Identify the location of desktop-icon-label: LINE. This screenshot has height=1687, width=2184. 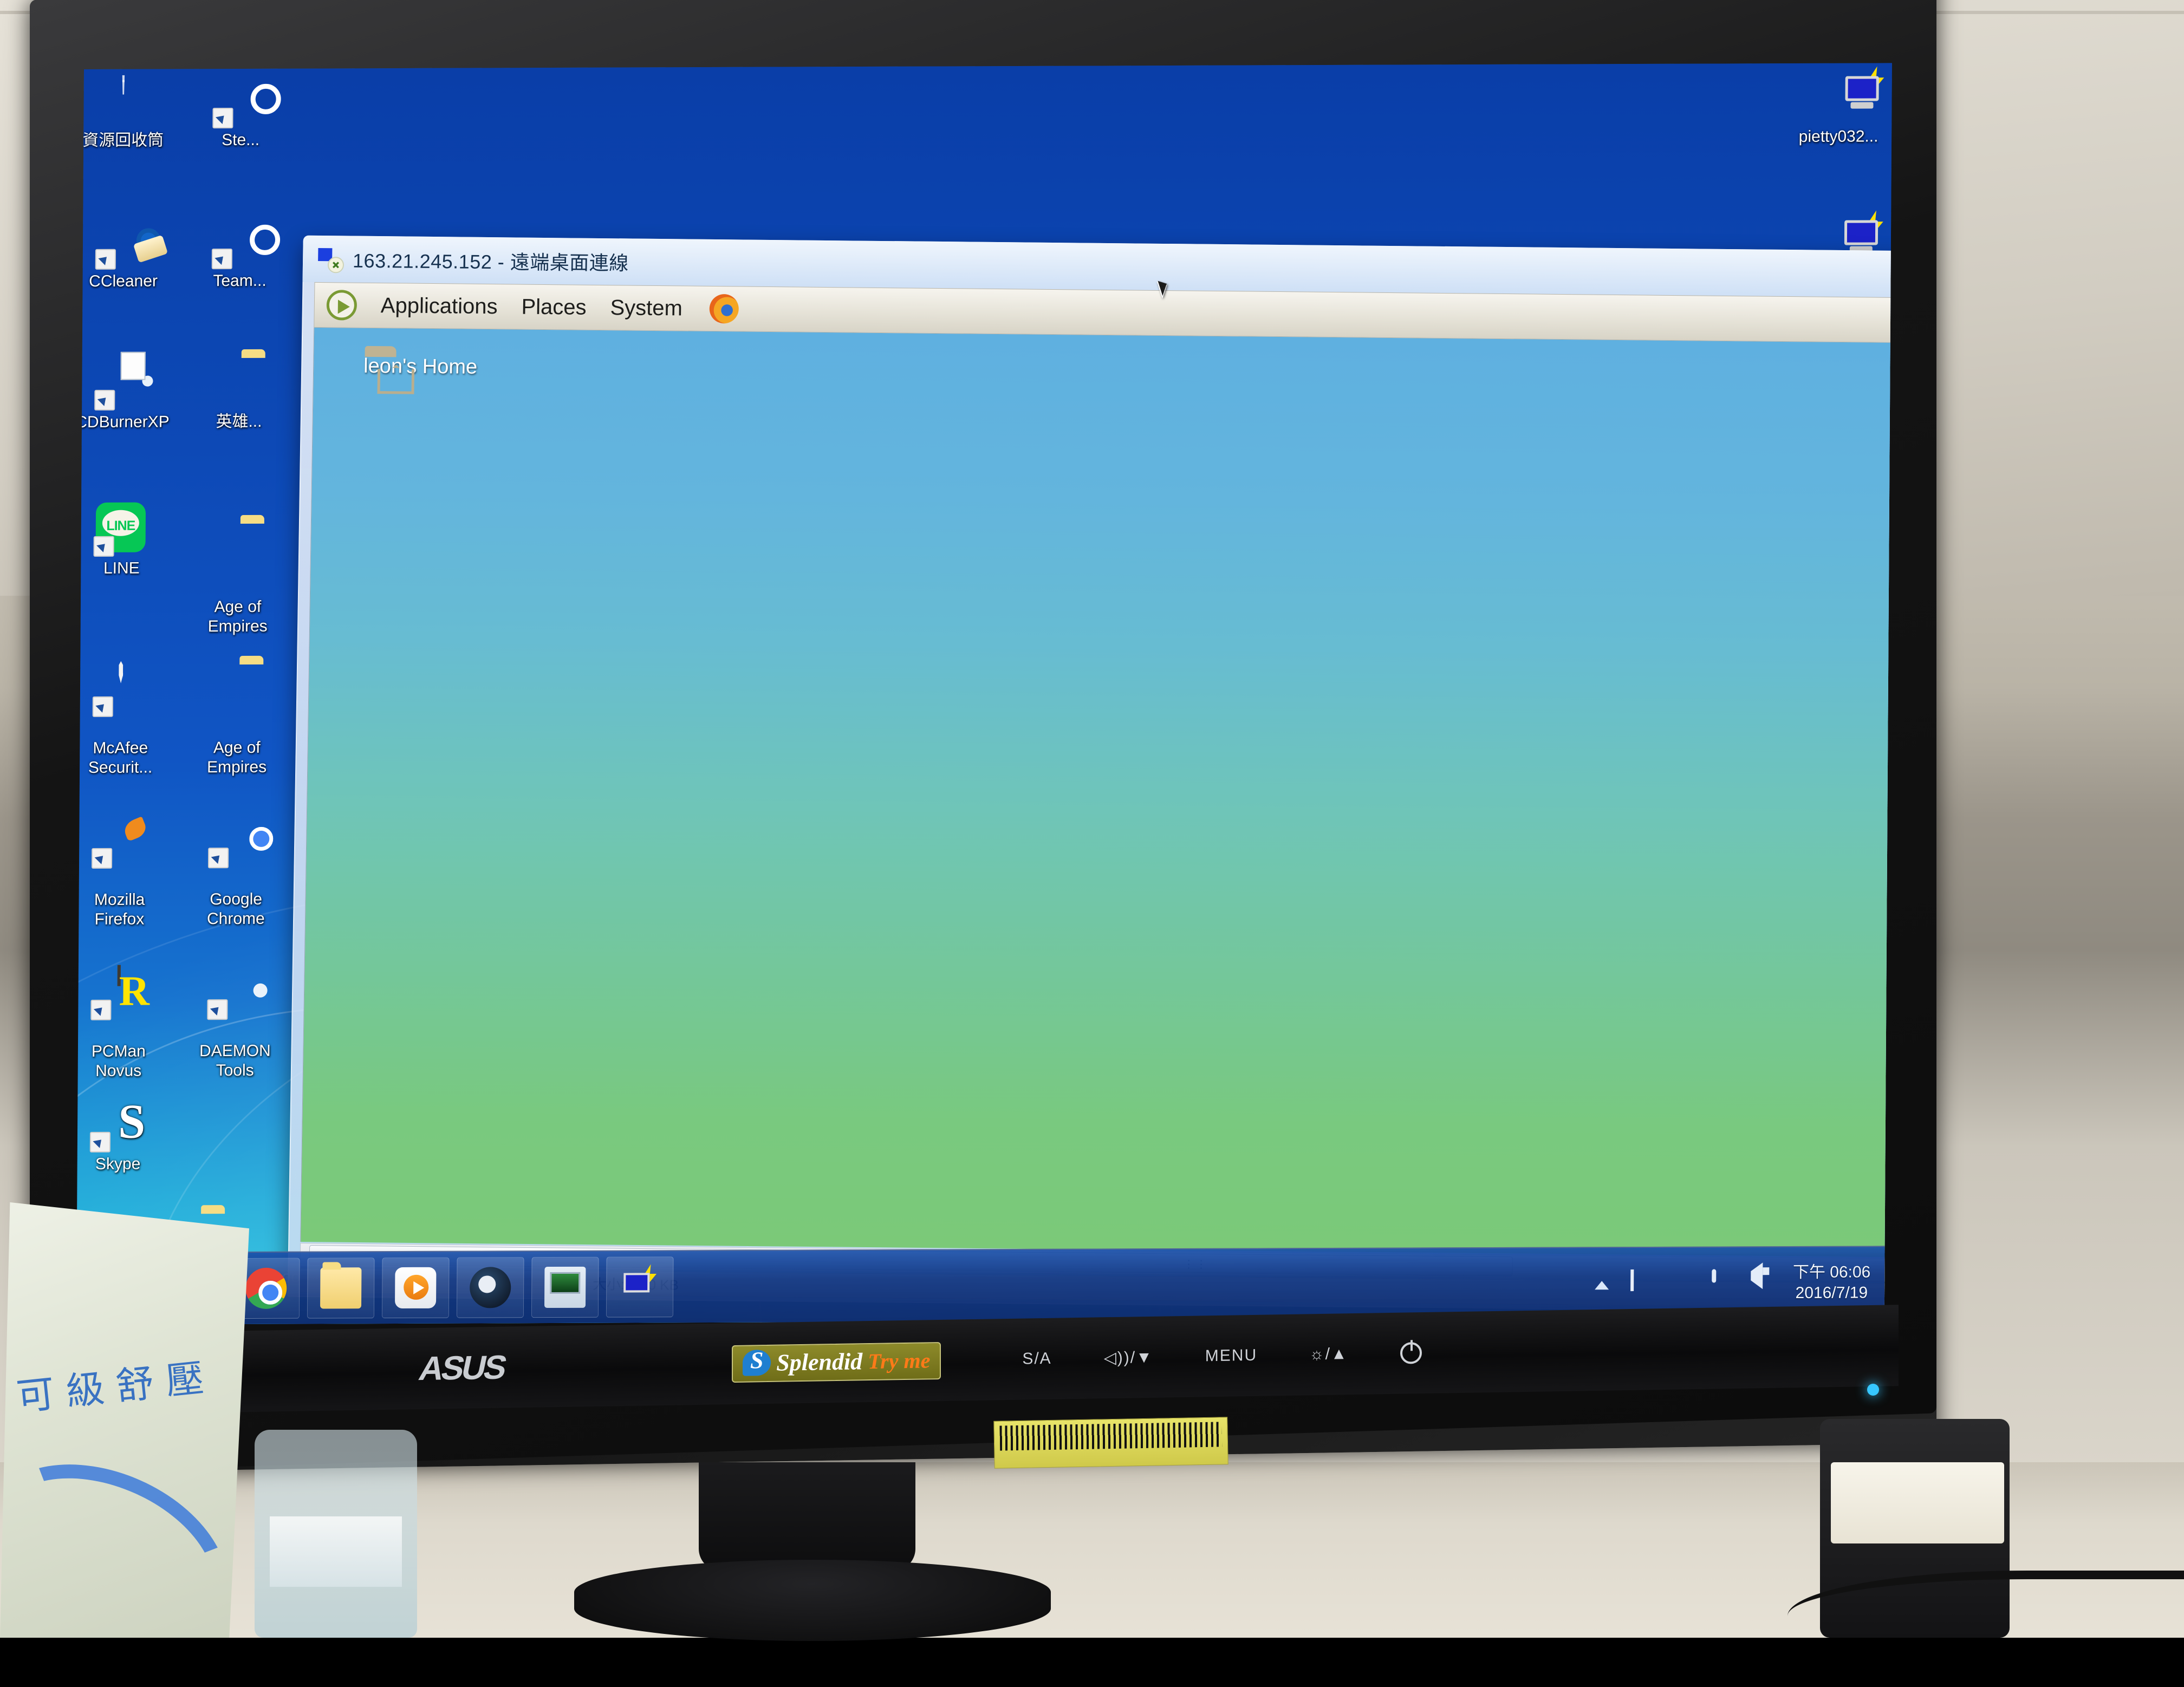
(127, 568).